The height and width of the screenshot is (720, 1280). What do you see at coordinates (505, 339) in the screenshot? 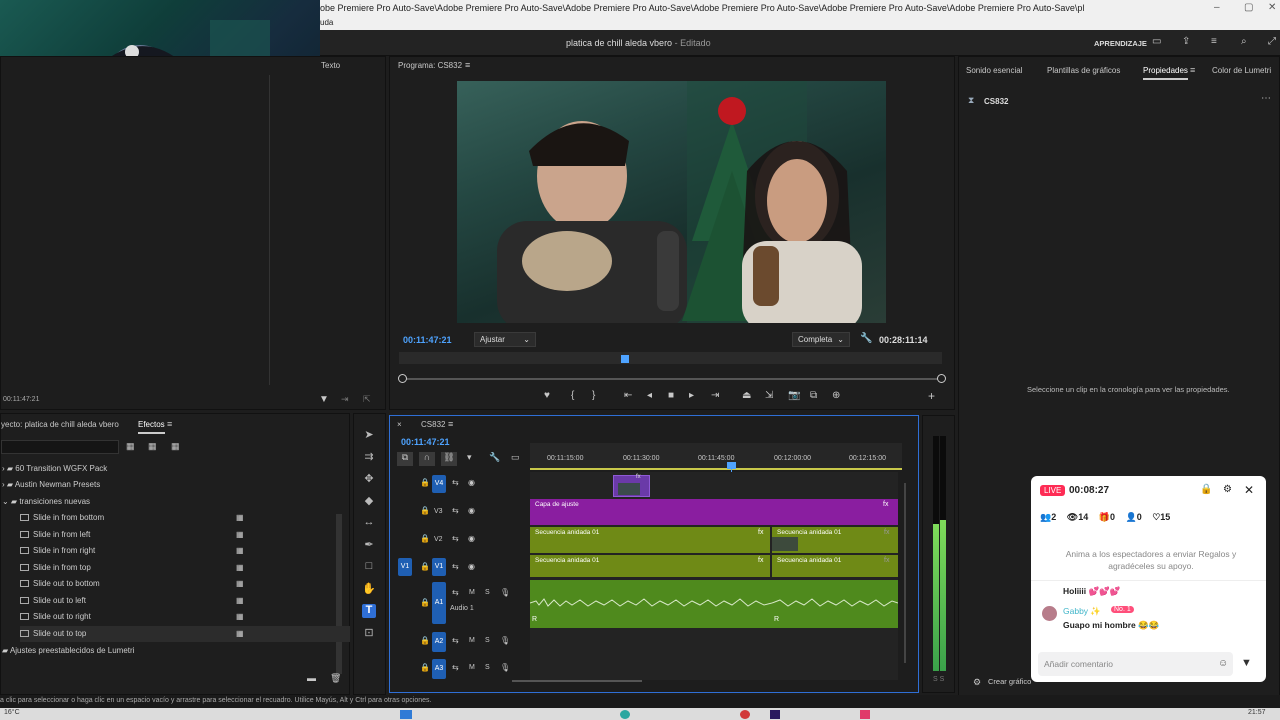
I see `zoom-select: Ajustar ⌄` at bounding box center [505, 339].